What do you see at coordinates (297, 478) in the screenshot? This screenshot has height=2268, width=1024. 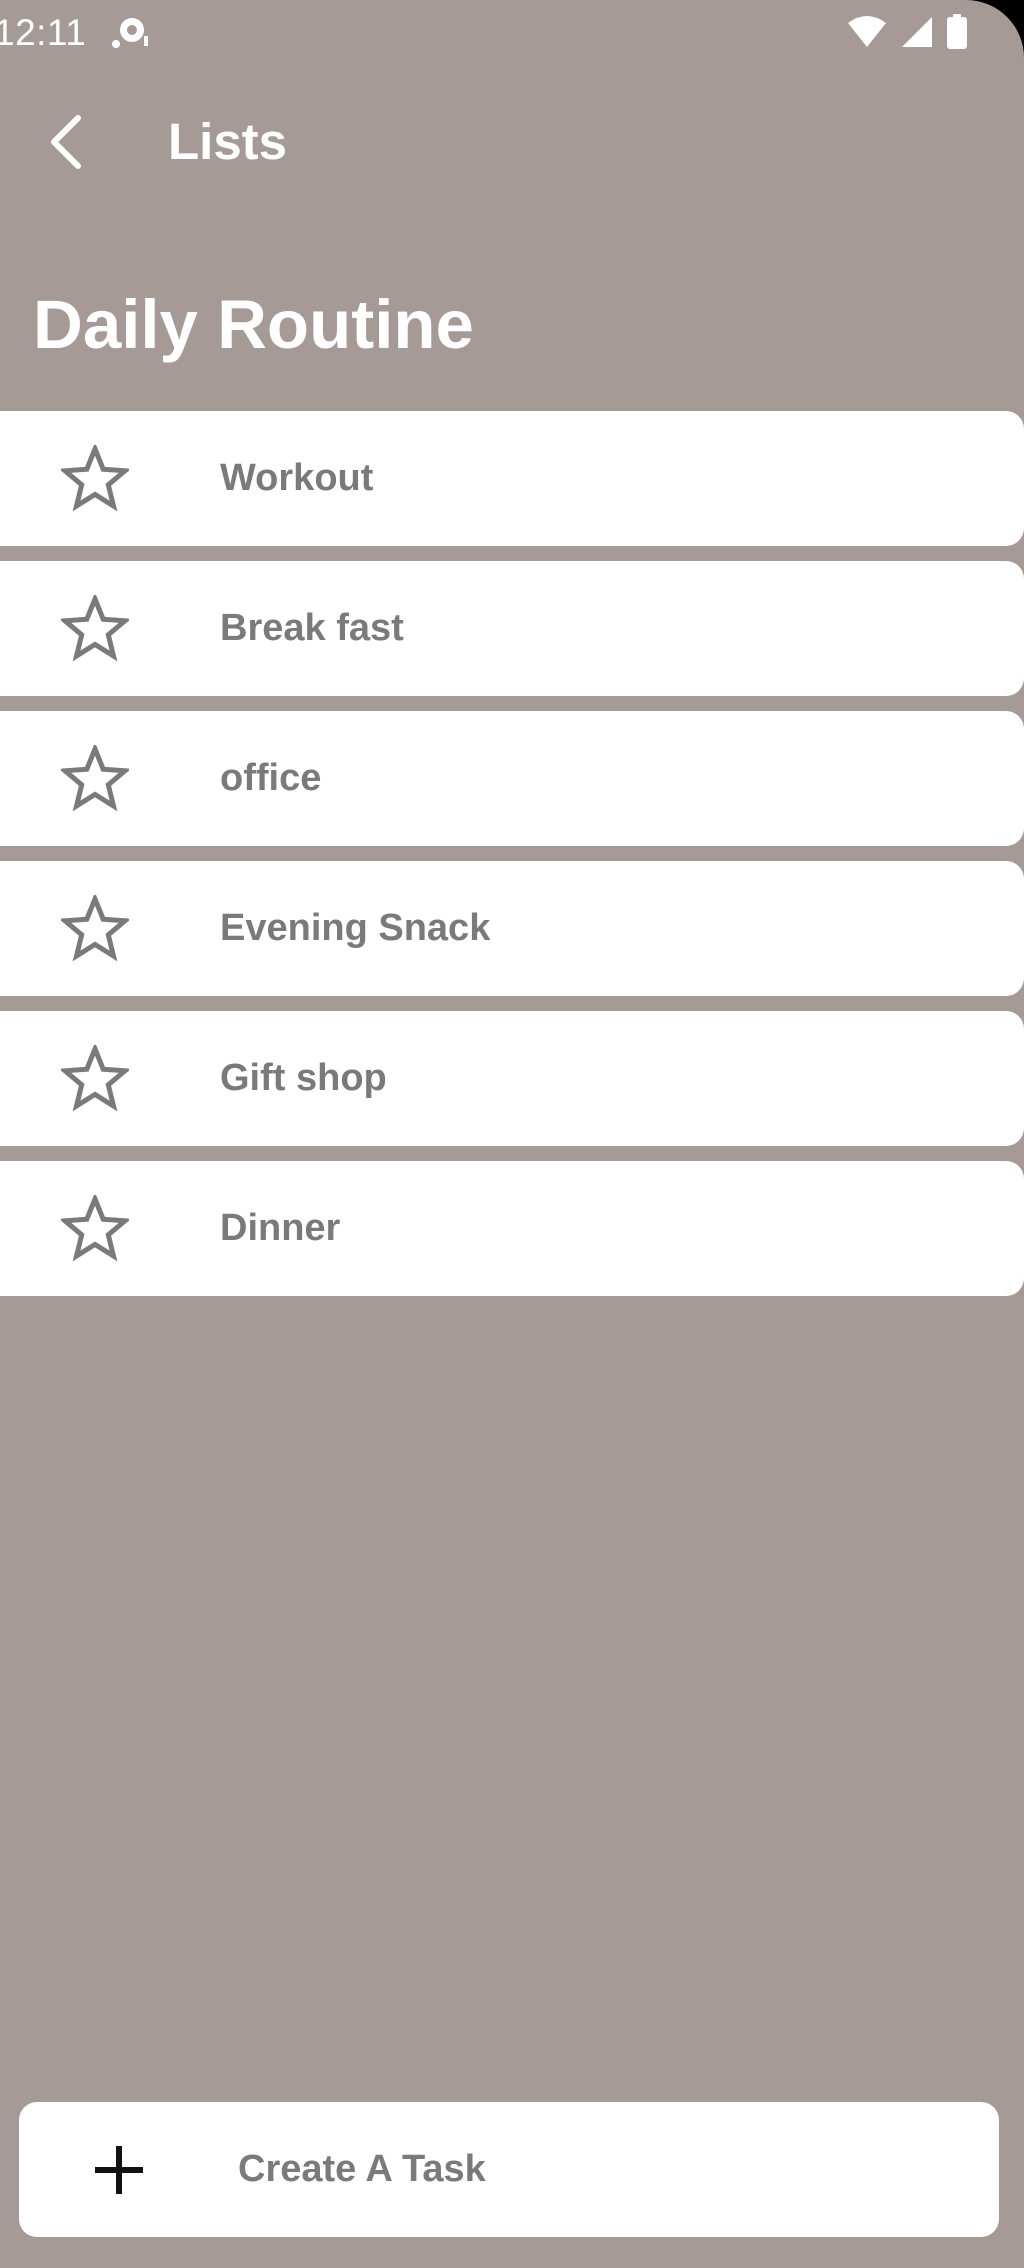 I see `task-label: Workout` at bounding box center [297, 478].